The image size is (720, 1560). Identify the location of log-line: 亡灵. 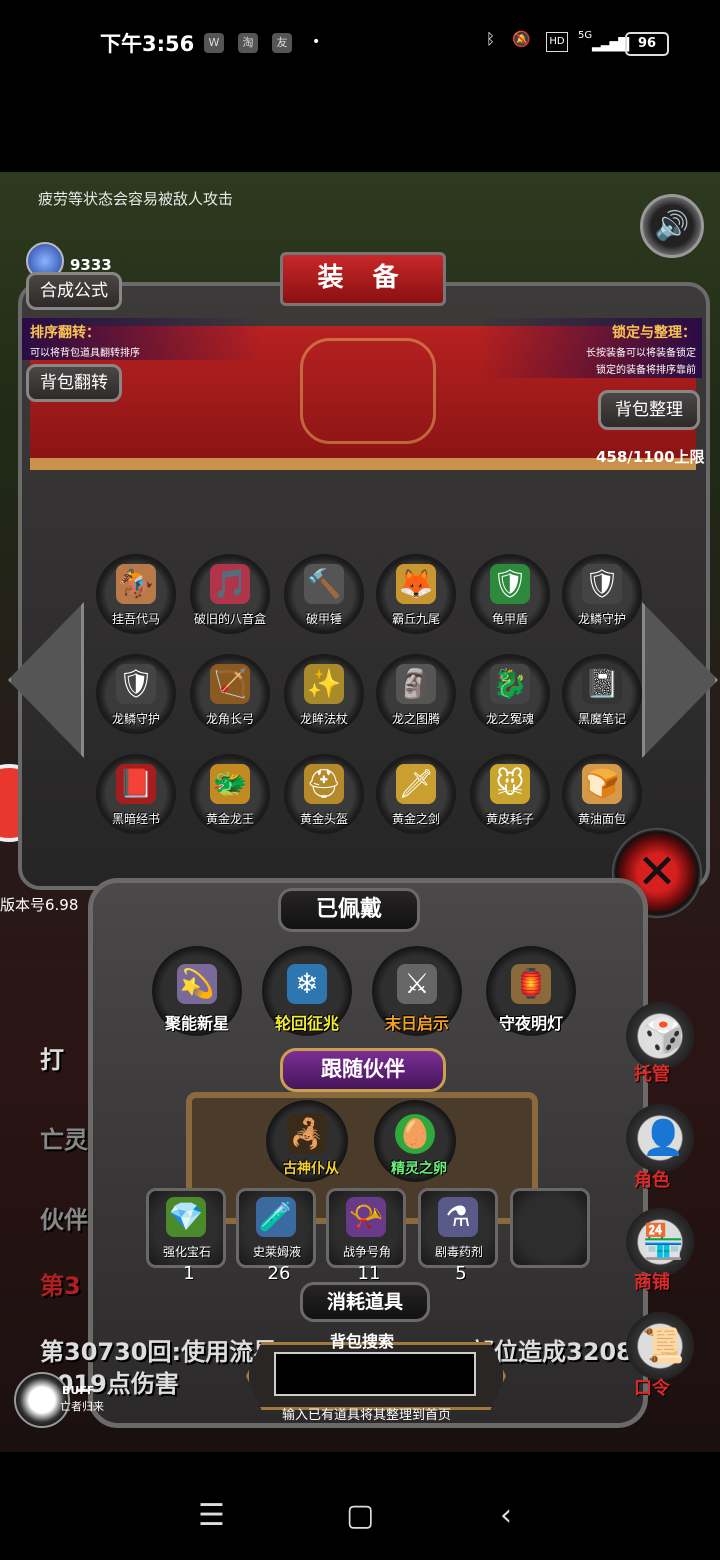
(64, 1140).